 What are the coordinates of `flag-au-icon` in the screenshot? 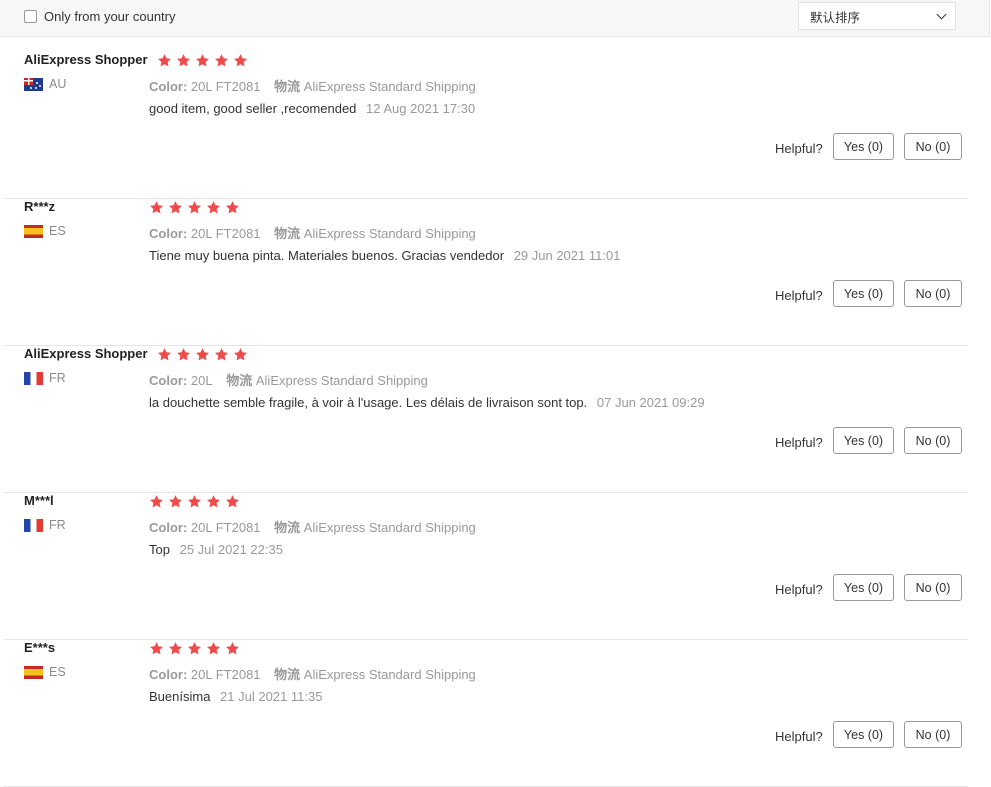 It's located at (33, 84).